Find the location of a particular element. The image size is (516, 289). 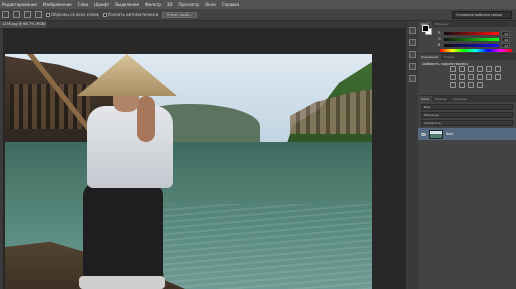

color-spectrum-ramp is located at coordinates (476, 50).